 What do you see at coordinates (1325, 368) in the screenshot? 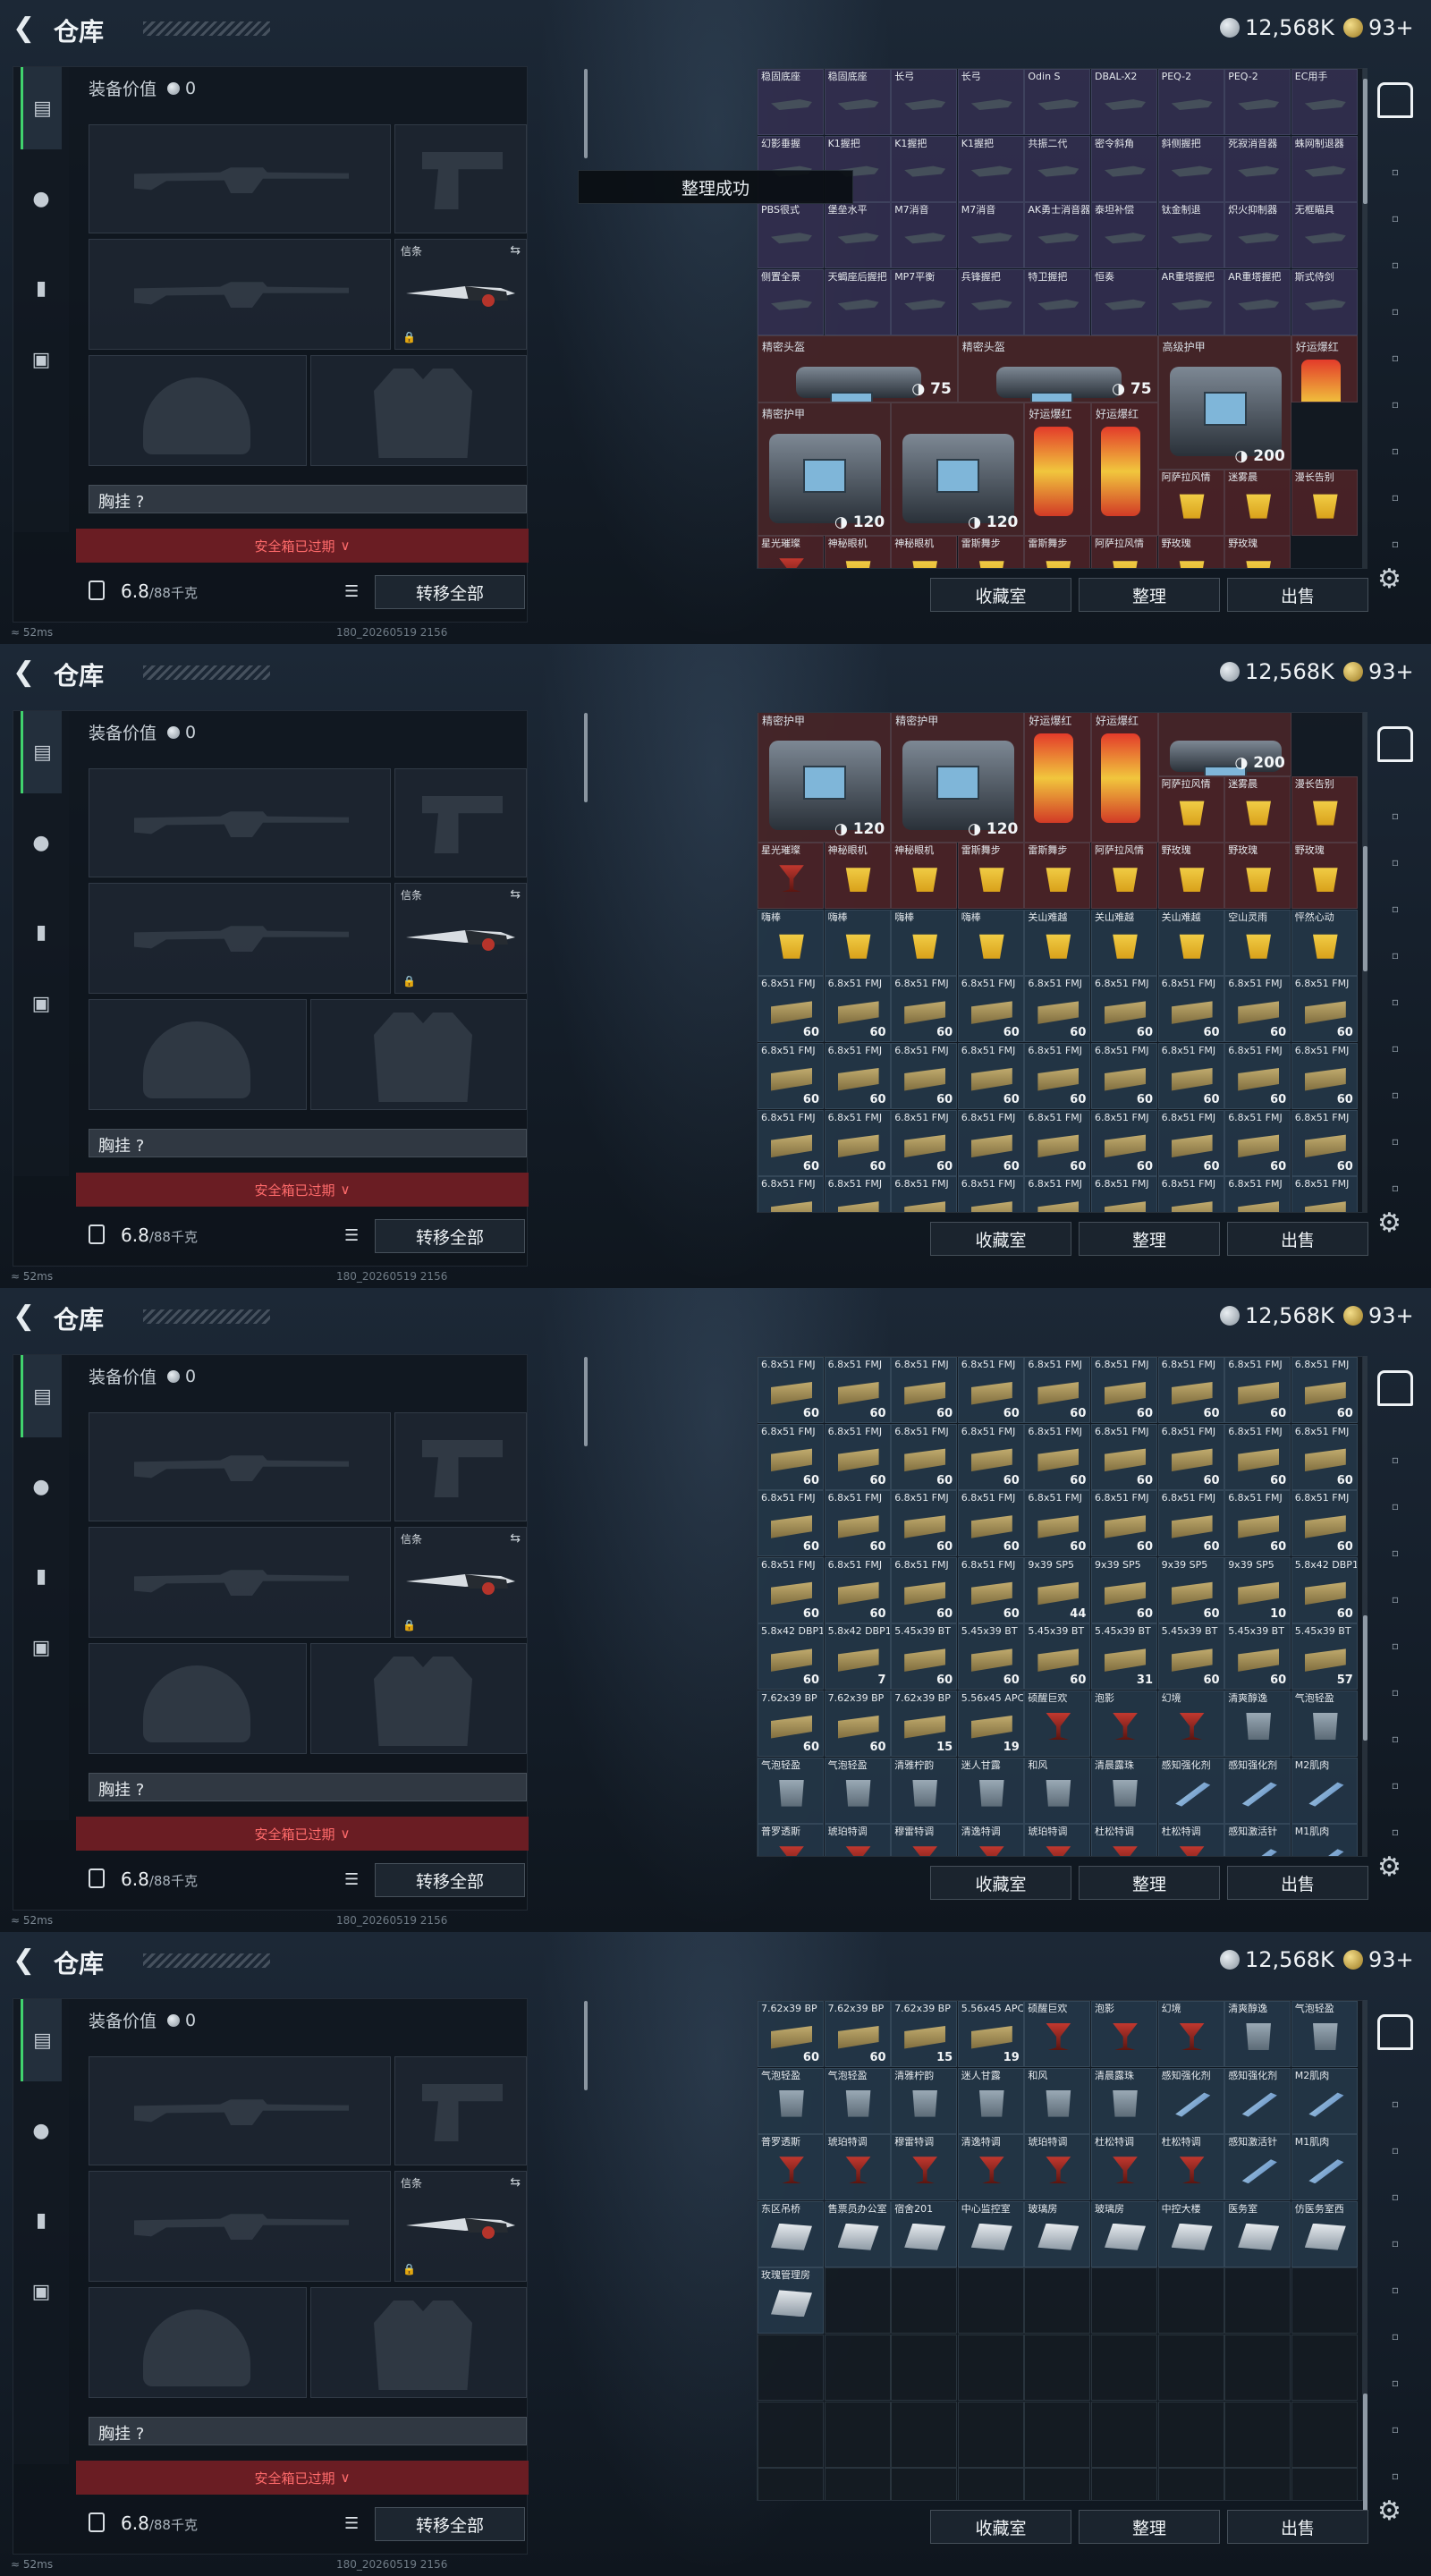
I see `inventory-item-large: 好运爆红` at bounding box center [1325, 368].